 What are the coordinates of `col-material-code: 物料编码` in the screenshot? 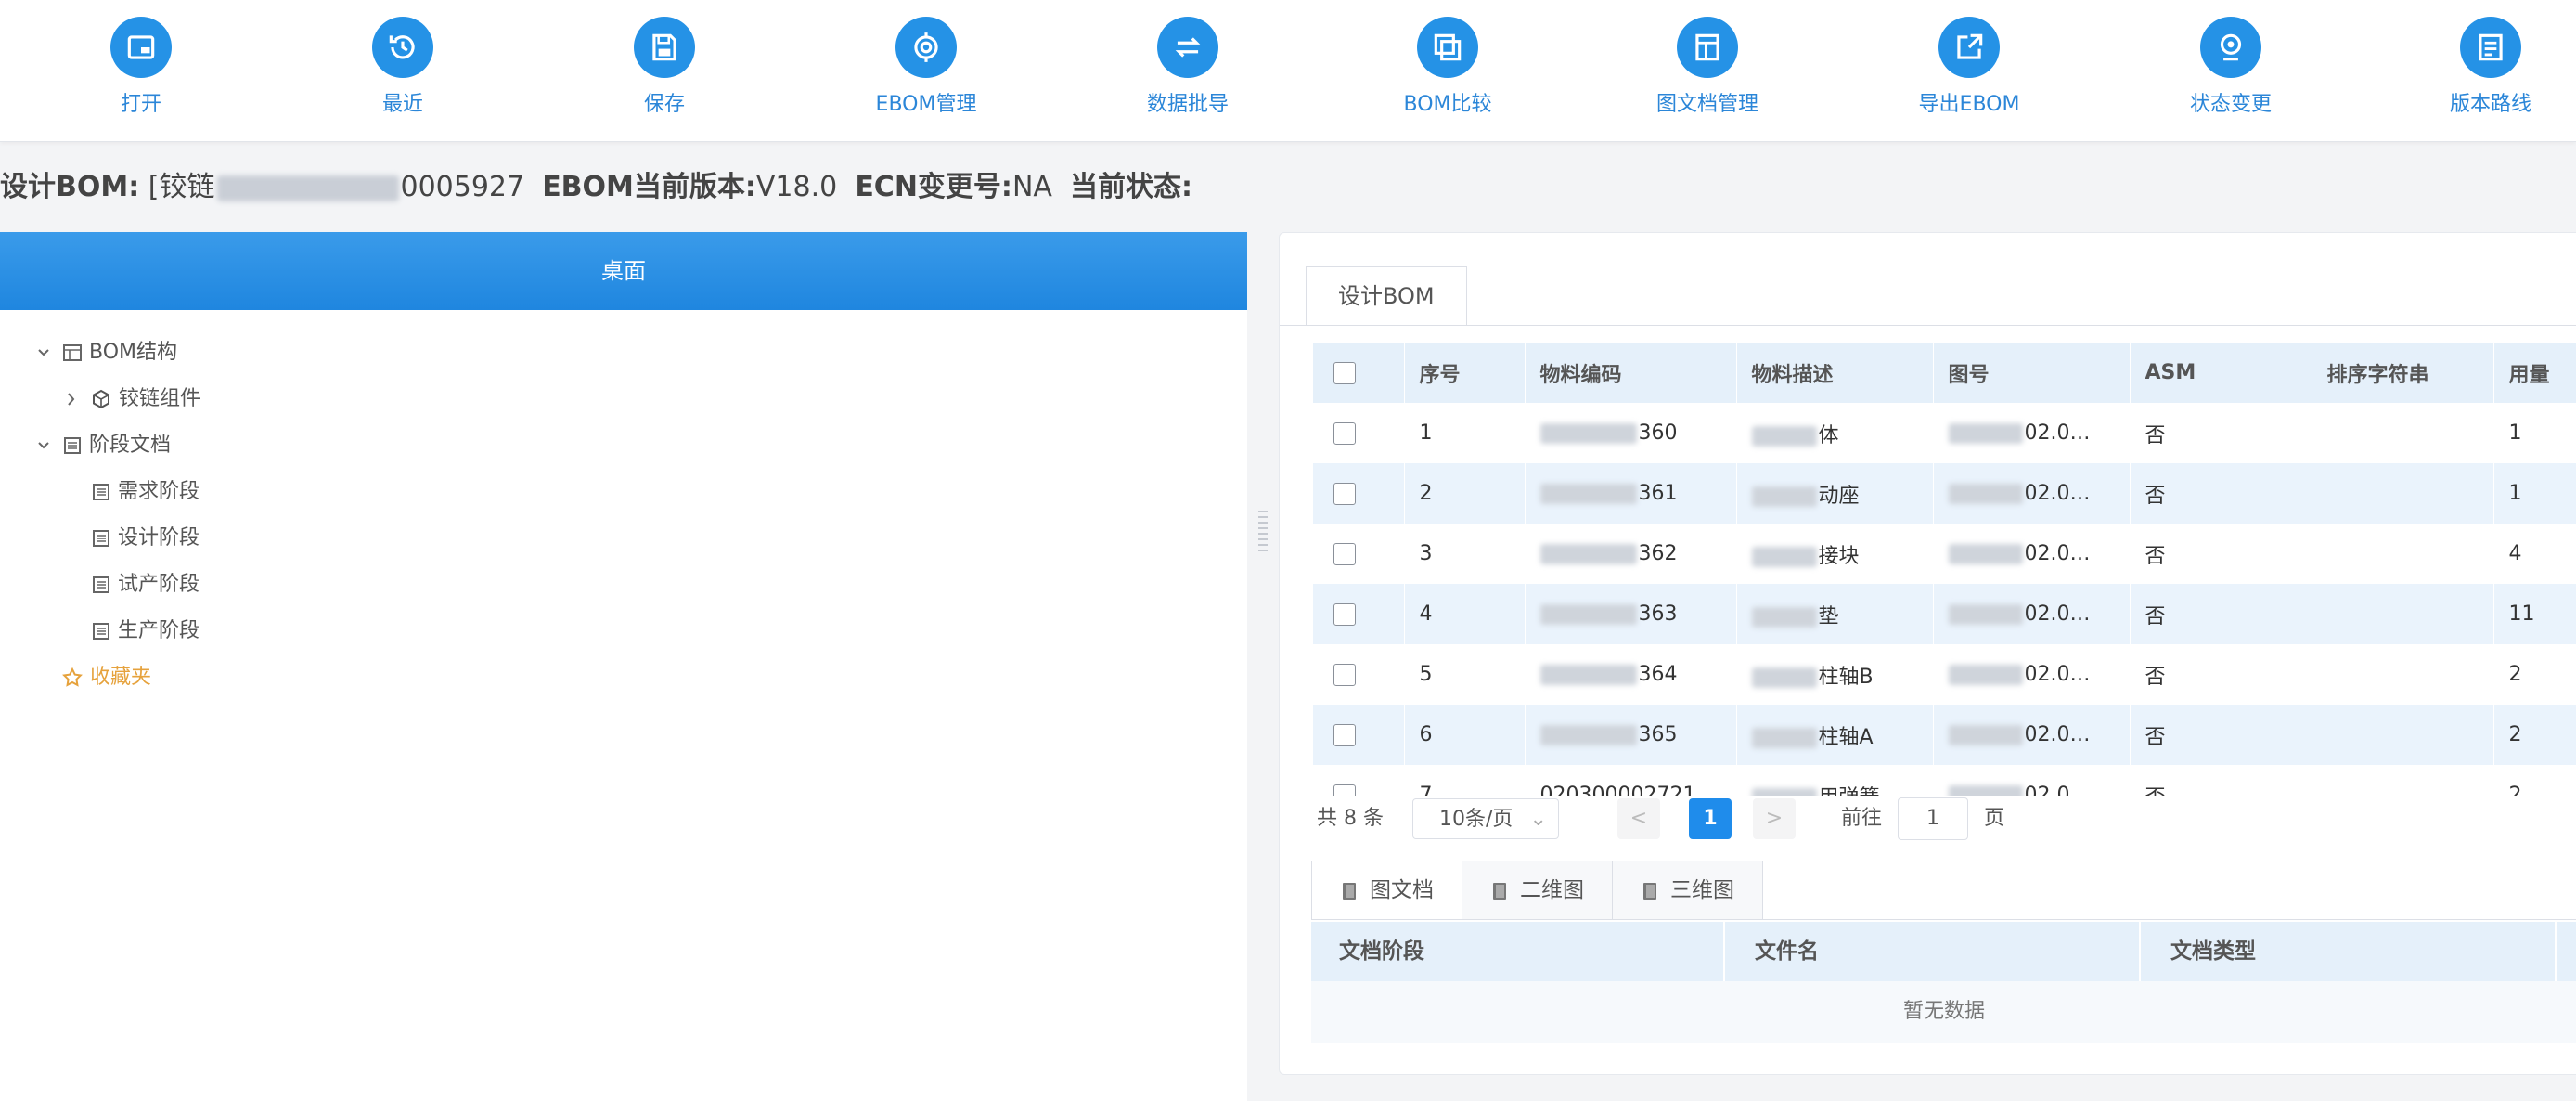 It's located at (1631, 373).